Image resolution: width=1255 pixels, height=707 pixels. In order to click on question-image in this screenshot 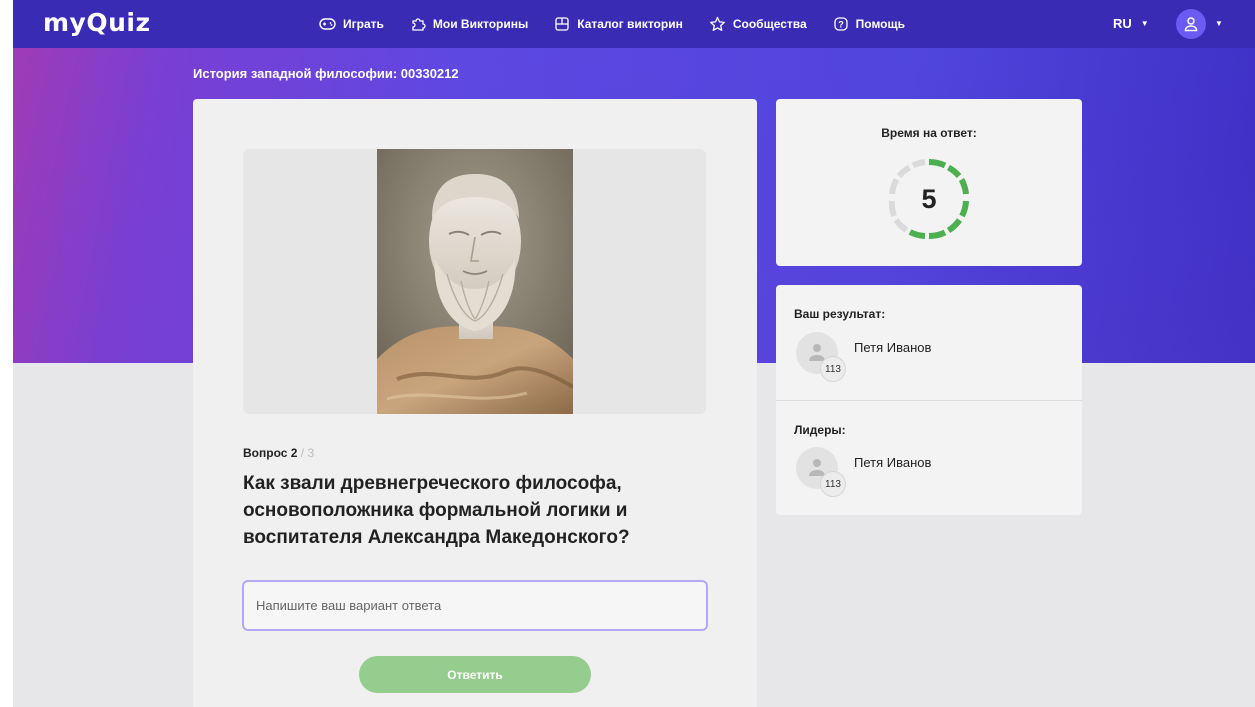, I will do `click(475, 281)`.